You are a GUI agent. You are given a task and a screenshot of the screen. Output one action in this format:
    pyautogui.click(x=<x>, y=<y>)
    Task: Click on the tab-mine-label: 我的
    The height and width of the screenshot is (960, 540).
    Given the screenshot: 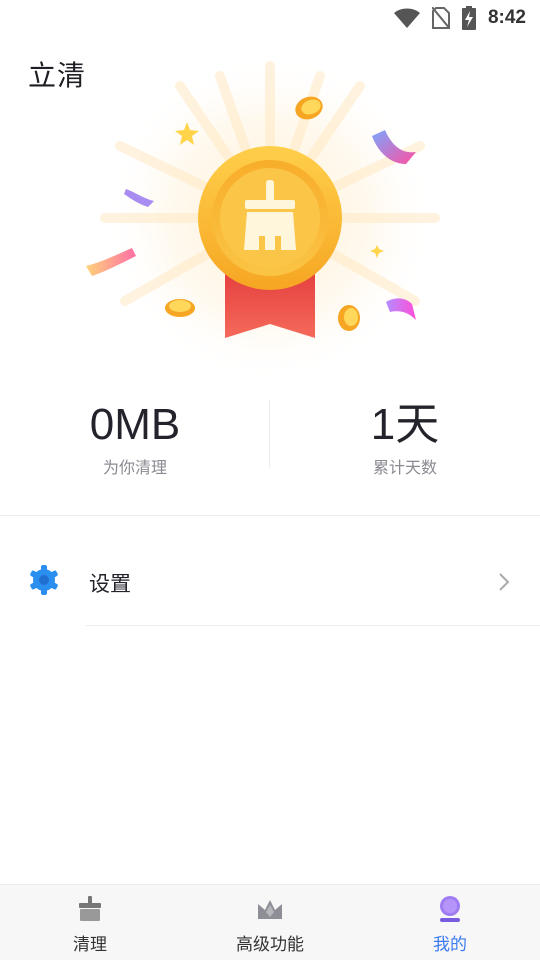 What is the action you would take?
    pyautogui.click(x=450, y=945)
    